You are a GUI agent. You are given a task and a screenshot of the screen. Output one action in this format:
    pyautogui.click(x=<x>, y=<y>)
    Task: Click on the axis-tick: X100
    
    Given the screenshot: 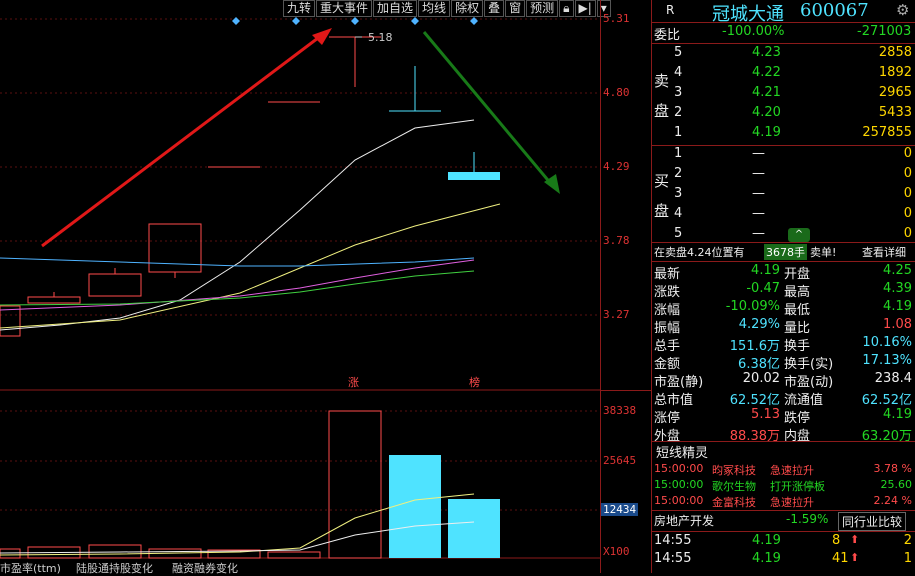 What is the action you would take?
    pyautogui.click(x=616, y=551)
    